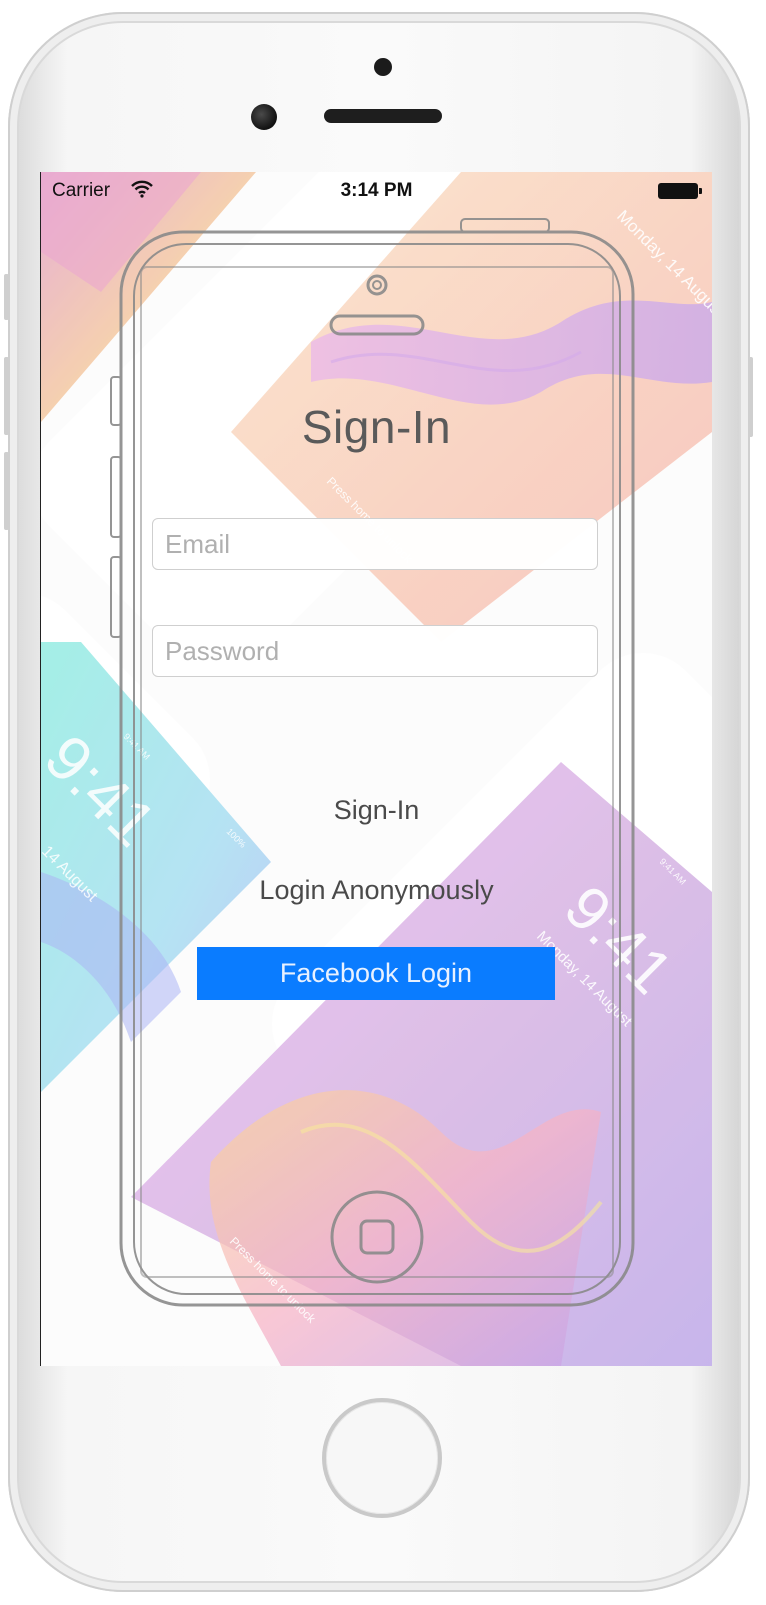 Image resolution: width=766 pixels, height=1605 pixels. I want to click on password-field, so click(375, 651).